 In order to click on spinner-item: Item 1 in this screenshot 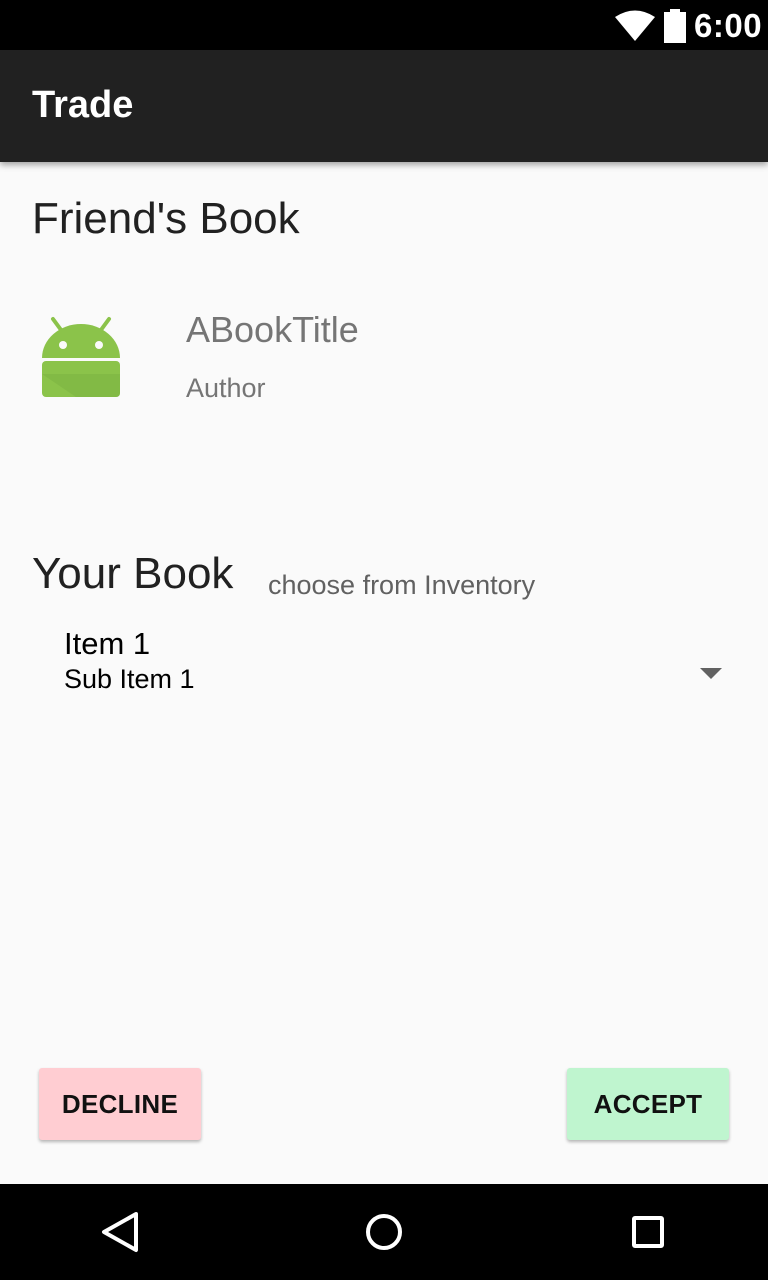, I will do `click(107, 643)`.